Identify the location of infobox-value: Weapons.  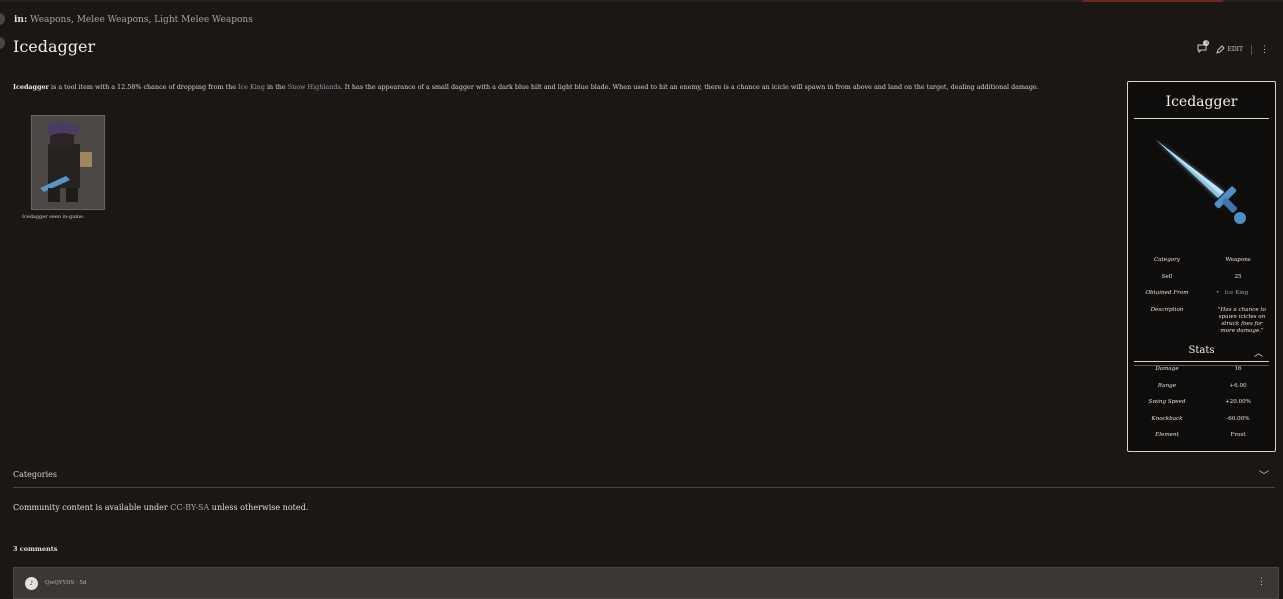
(1238, 260).